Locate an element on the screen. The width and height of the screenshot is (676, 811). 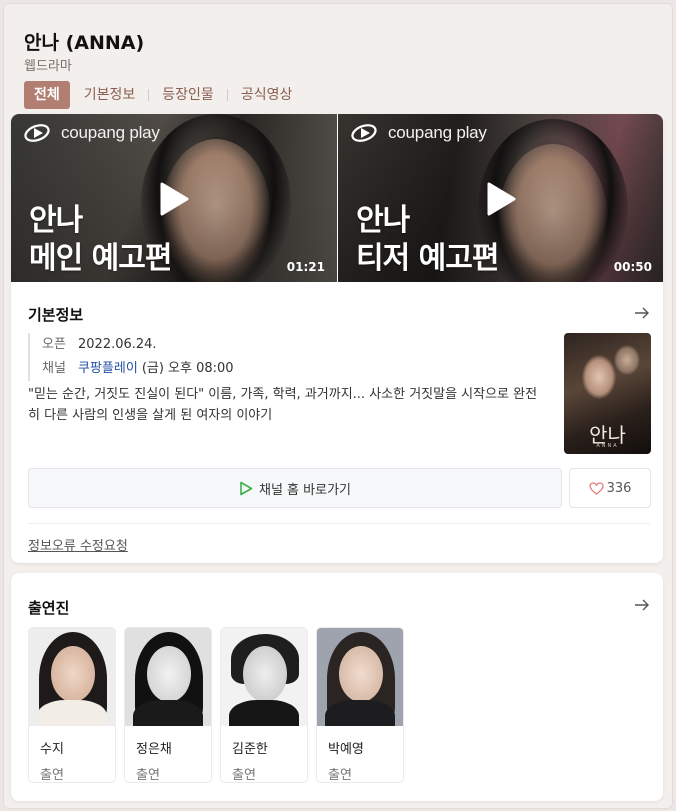
cast-item: 수지 출연 is located at coordinates (72, 705).